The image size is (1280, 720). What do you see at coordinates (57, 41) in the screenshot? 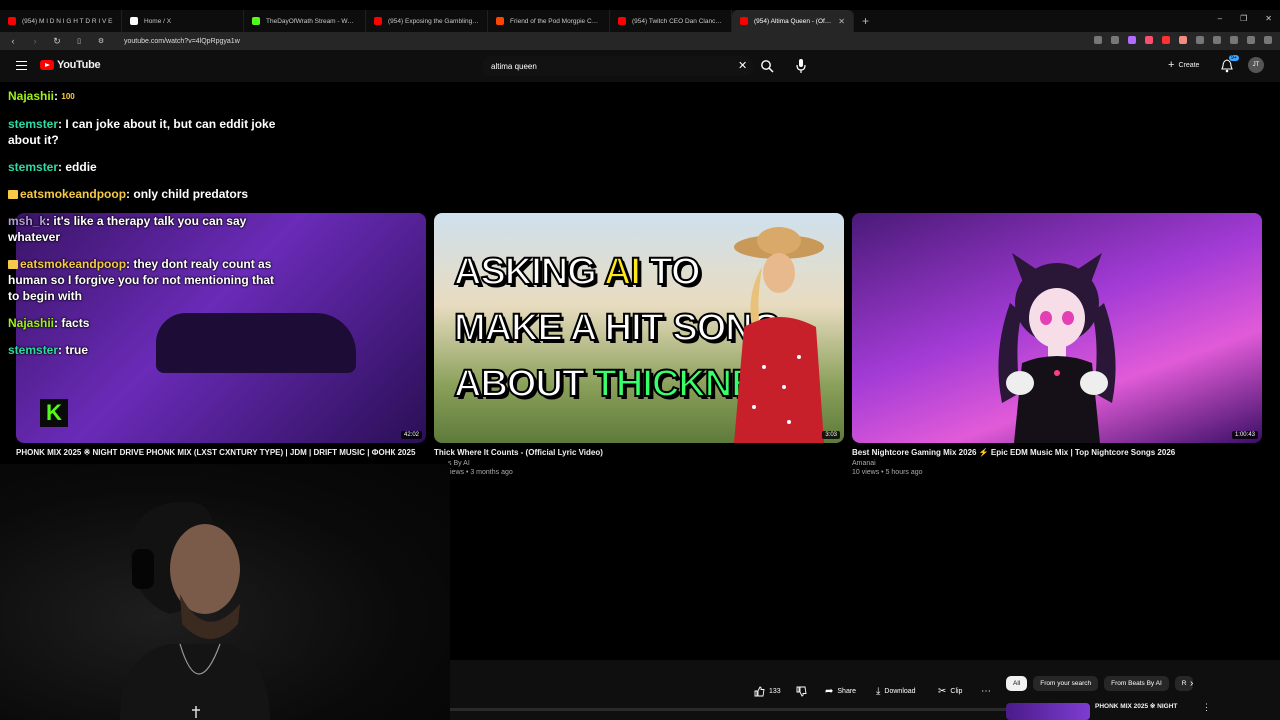
I see `reload-icon: ↻` at bounding box center [57, 41].